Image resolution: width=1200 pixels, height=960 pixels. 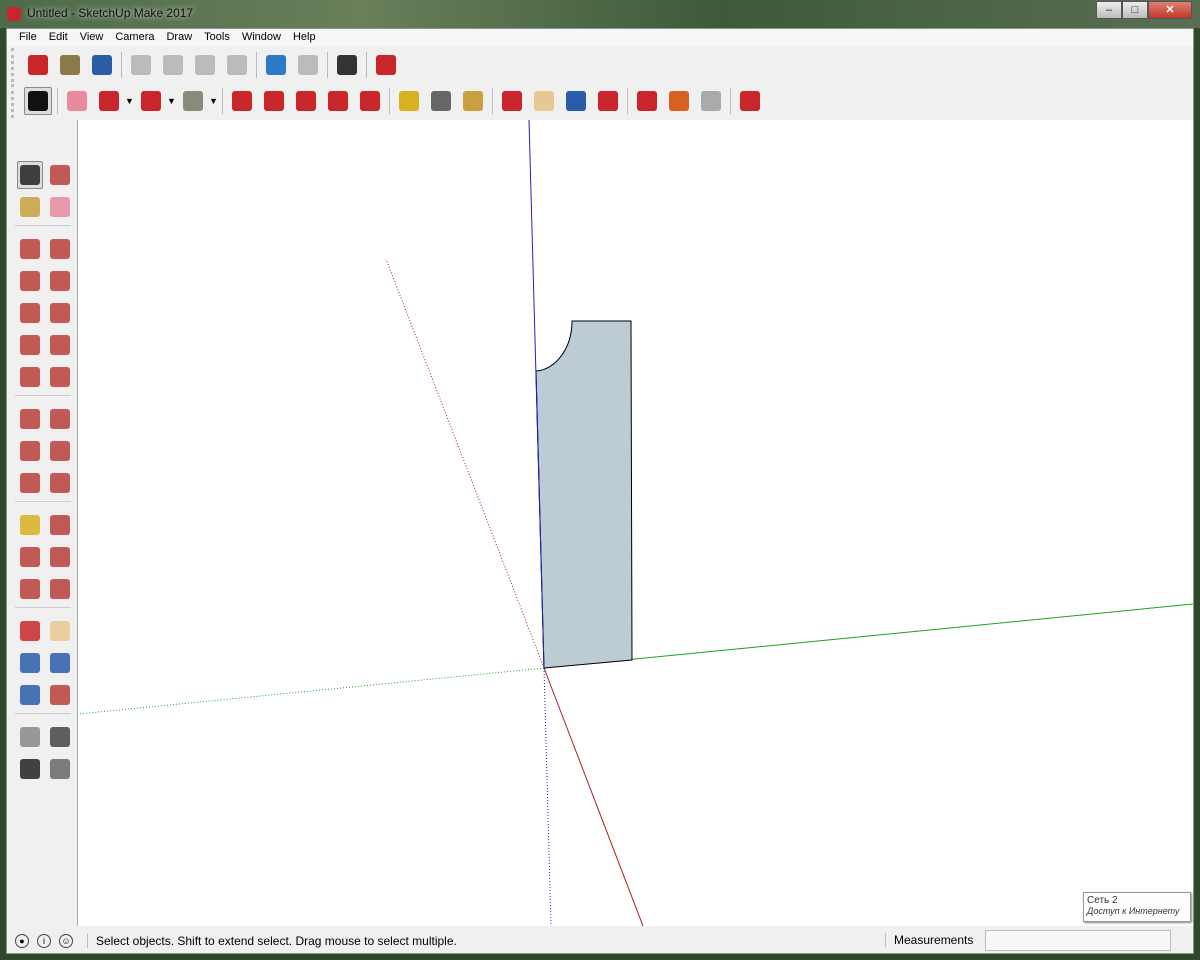 What do you see at coordinates (60, 377) in the screenshot?
I see `pie-tool-button` at bounding box center [60, 377].